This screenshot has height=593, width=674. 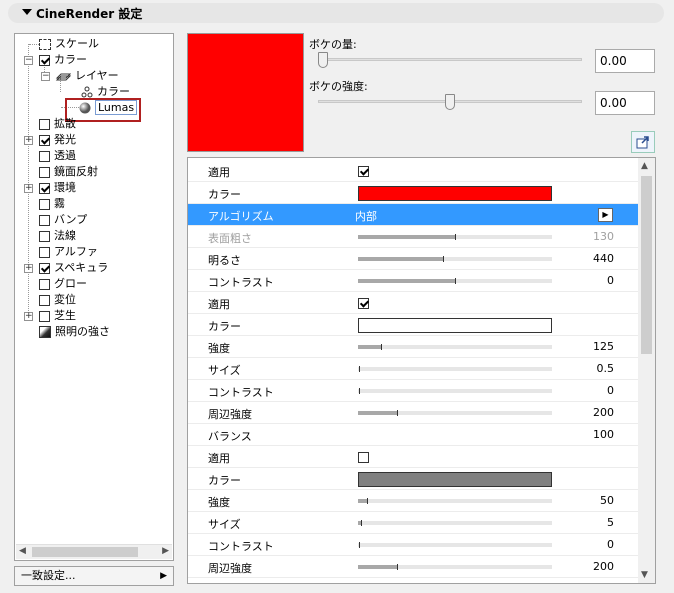 What do you see at coordinates (57, 300) in the screenshot?
I see `tree-item-displacement: 変位` at bounding box center [57, 300].